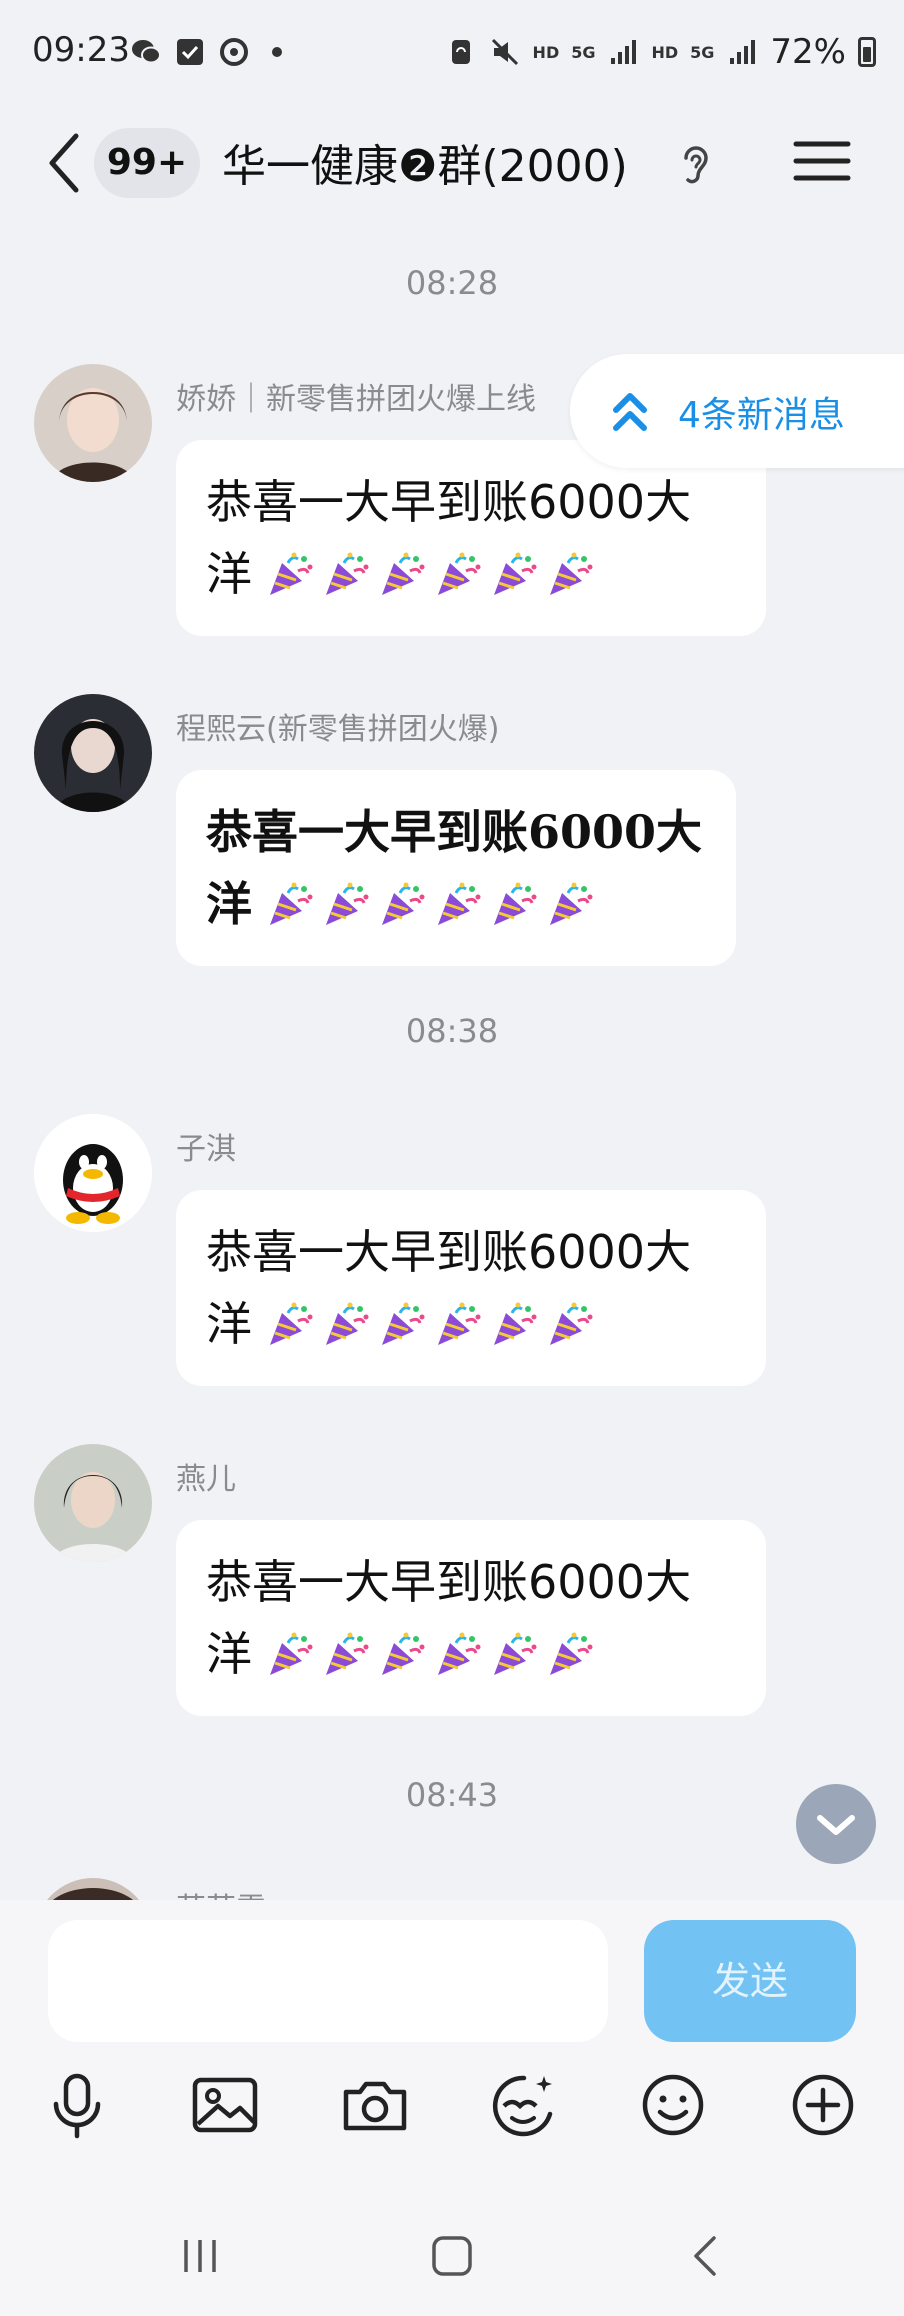 This screenshot has height=2316, width=904. I want to click on hd-label-2: HD, so click(665, 52).